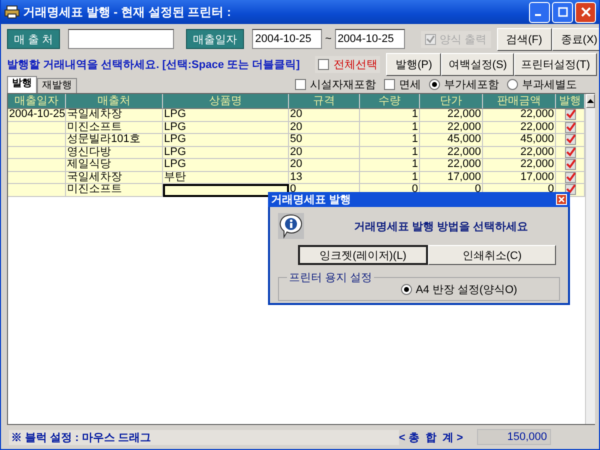 This screenshot has height=450, width=600. Describe the element at coordinates (369, 39) in the screenshot. I see `date-to-field: 2004-10-25` at that location.